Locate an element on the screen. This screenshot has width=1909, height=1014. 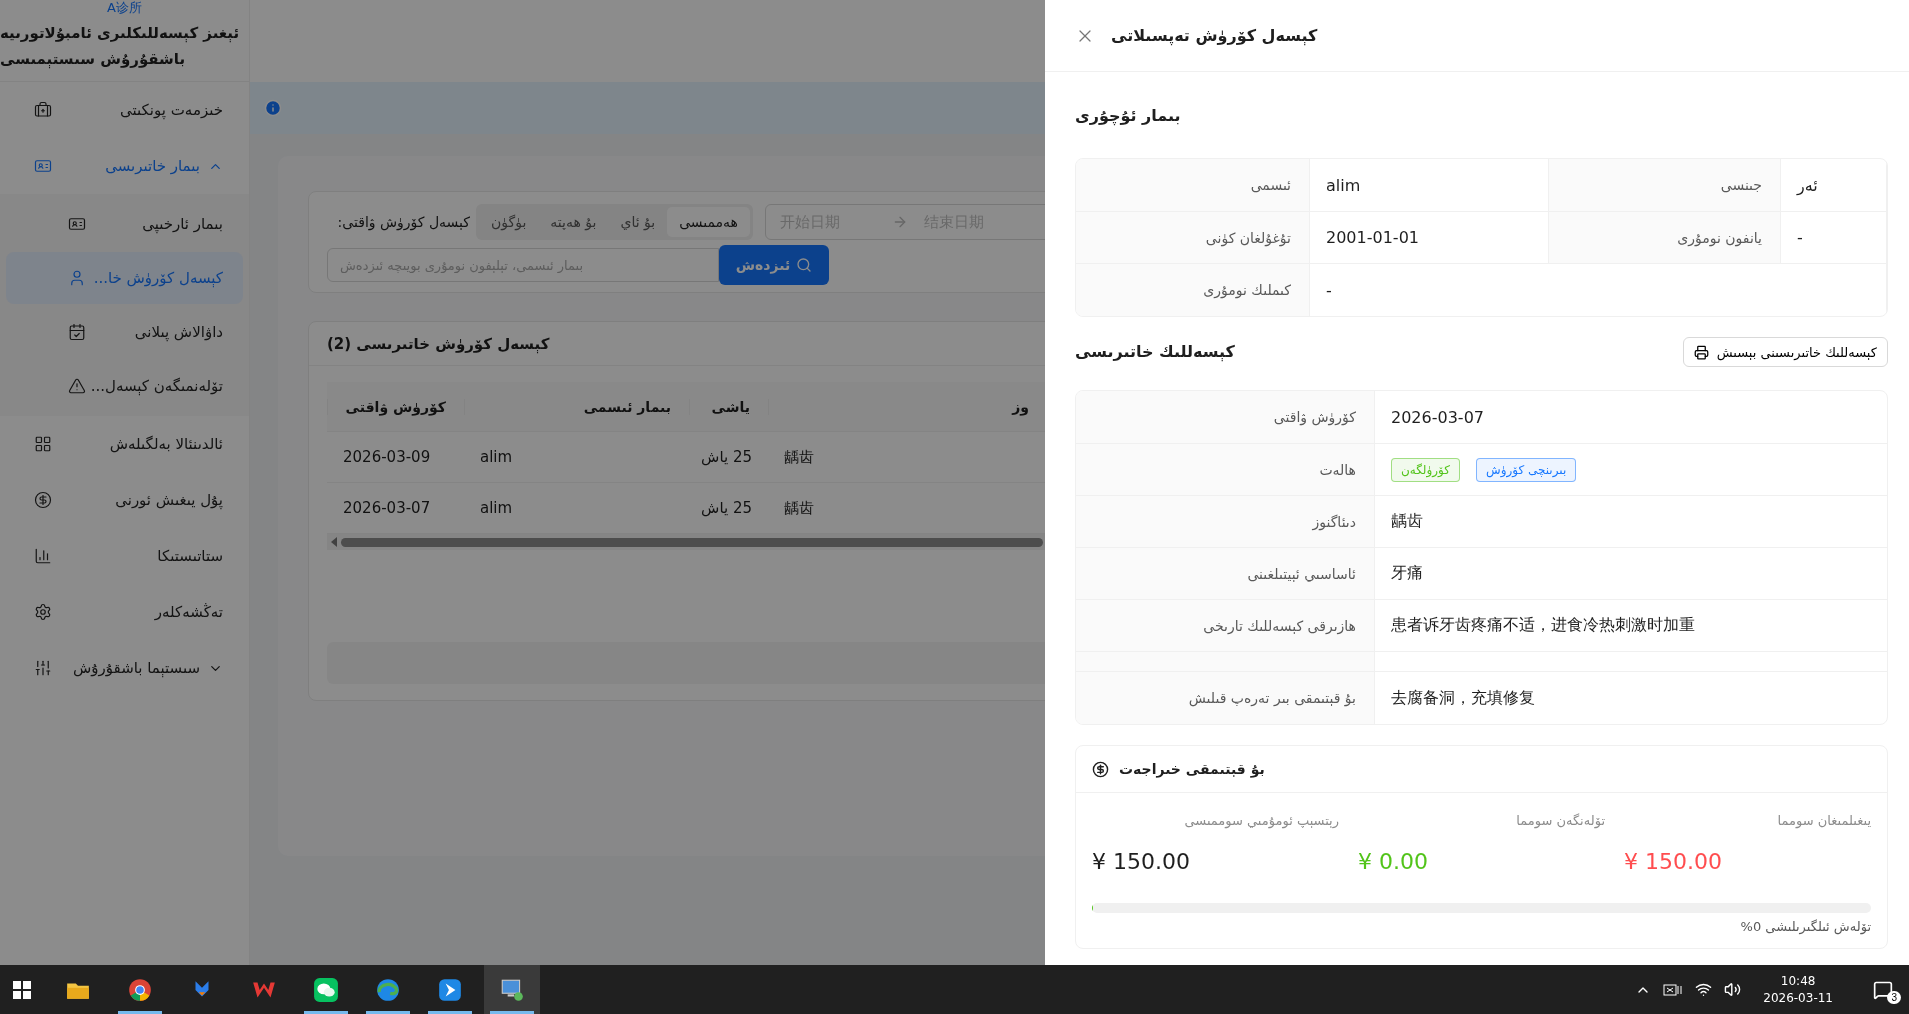
stat-label: تۆلەنگەن سومما is located at coordinates (1560, 822).